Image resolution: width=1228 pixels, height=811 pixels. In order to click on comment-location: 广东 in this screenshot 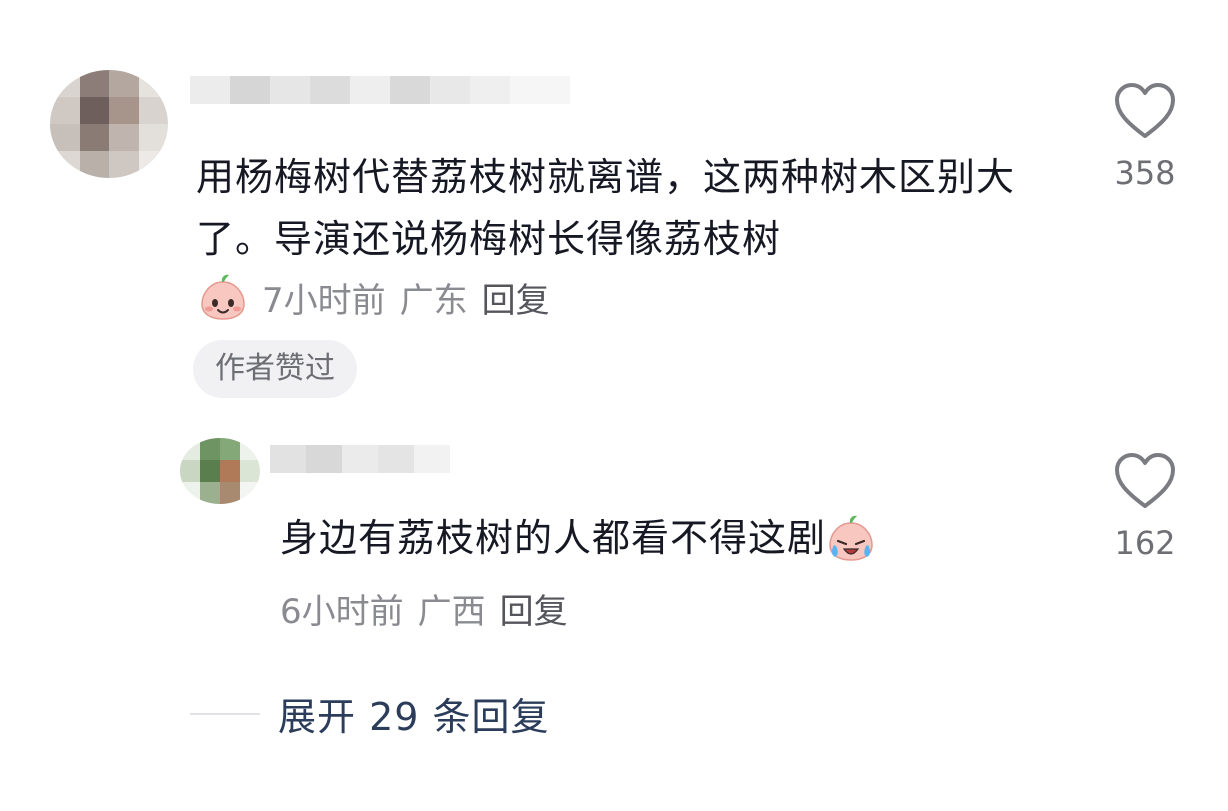, I will do `click(433, 300)`.